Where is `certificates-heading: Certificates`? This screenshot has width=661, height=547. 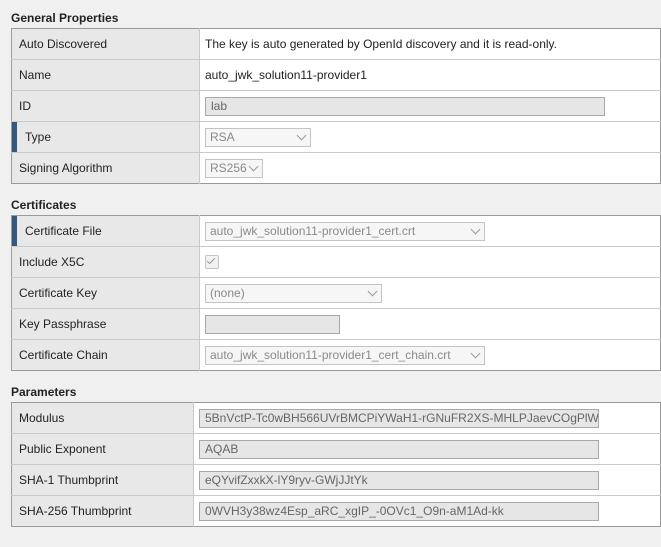
certificates-heading: Certificates is located at coordinates (44, 205).